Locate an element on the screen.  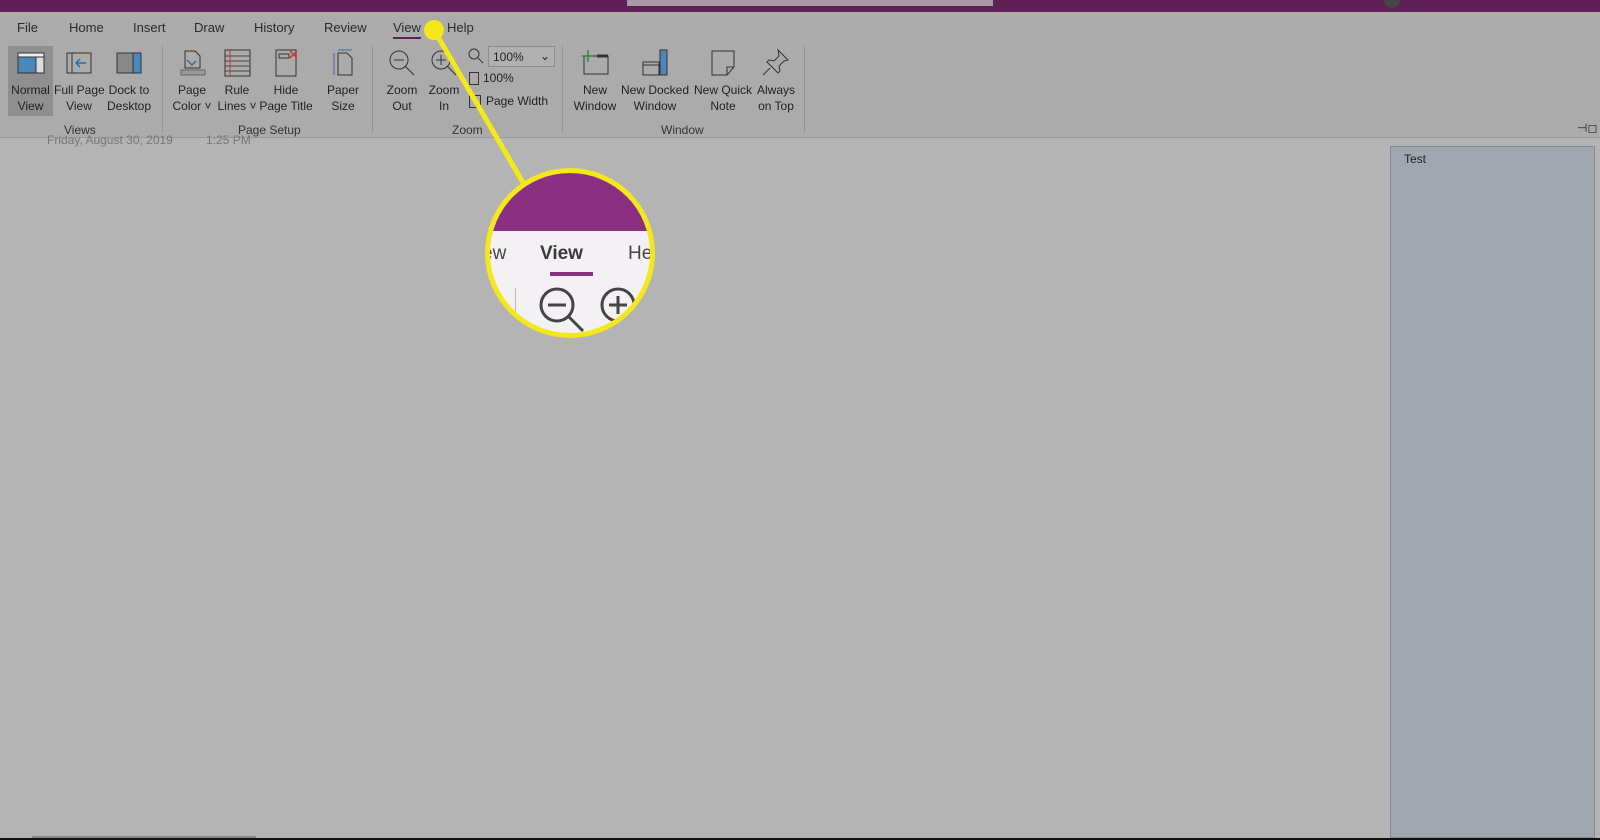
page-width-icon is located at coordinates (475, 102).